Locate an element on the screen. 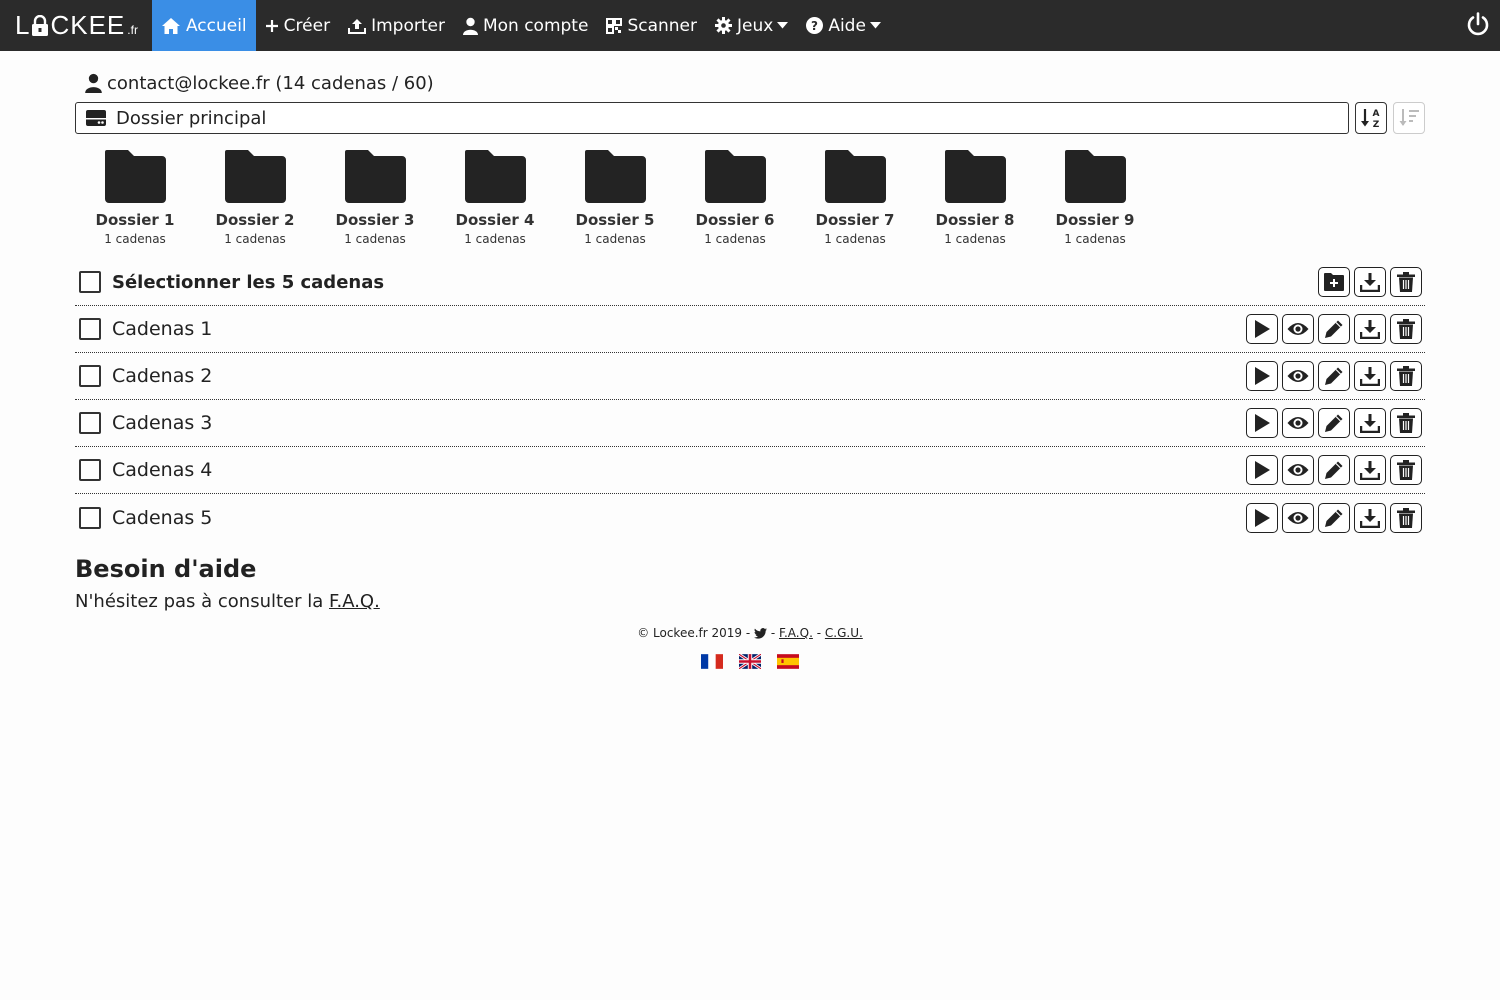 This screenshot has height=1000, width=1500. hdd-icon is located at coordinates (96, 118).